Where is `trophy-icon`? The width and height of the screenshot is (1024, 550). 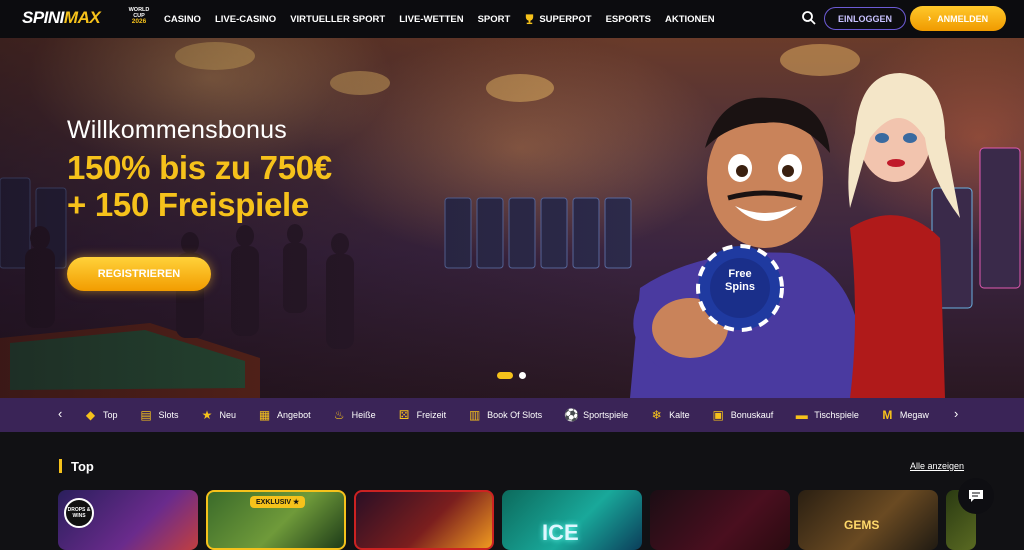
trophy-icon is located at coordinates (530, 19).